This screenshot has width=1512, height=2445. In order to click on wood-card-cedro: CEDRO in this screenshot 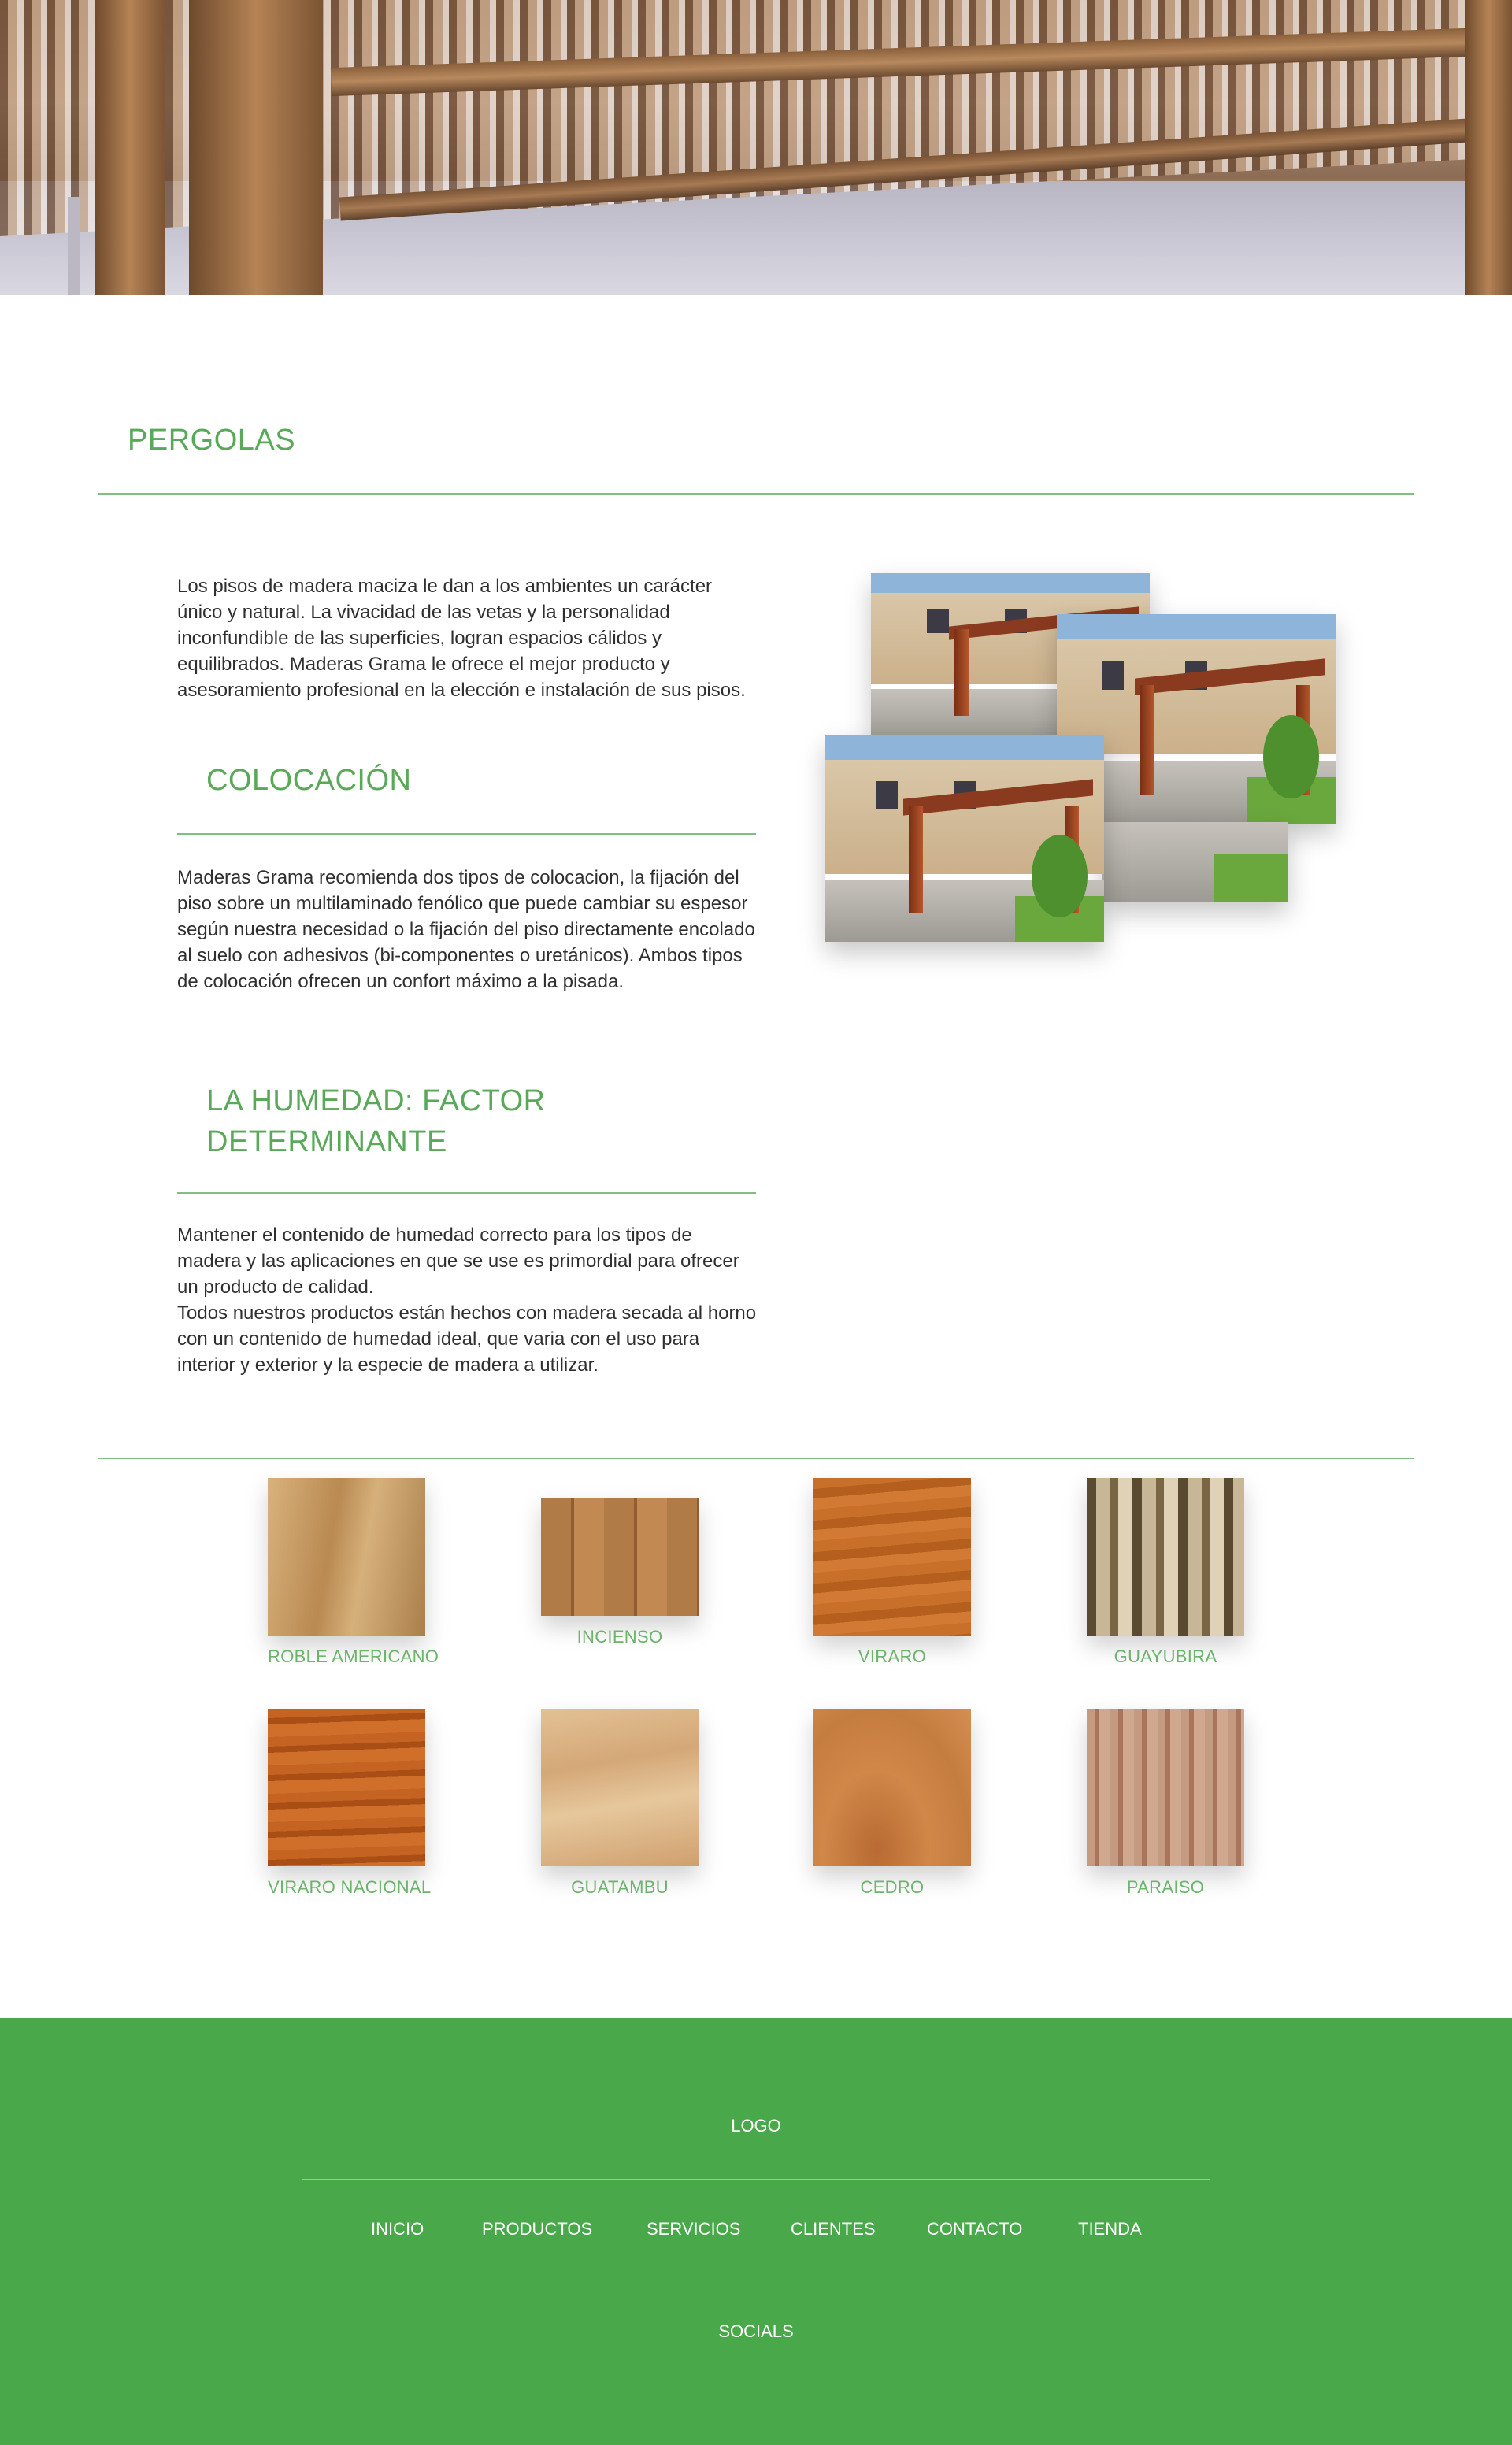, I will do `click(892, 1804)`.